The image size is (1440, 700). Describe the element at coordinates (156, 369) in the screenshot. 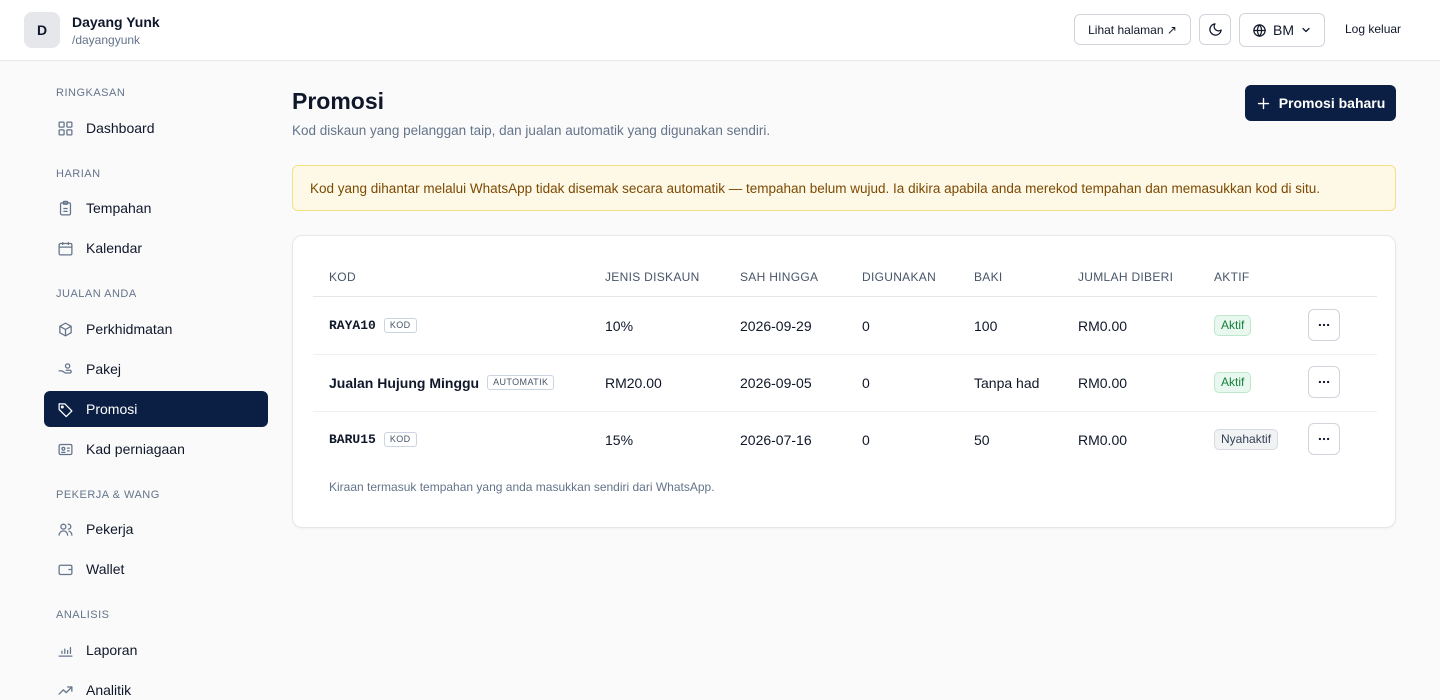

I see `sidebar-item-packages: Pakej` at that location.